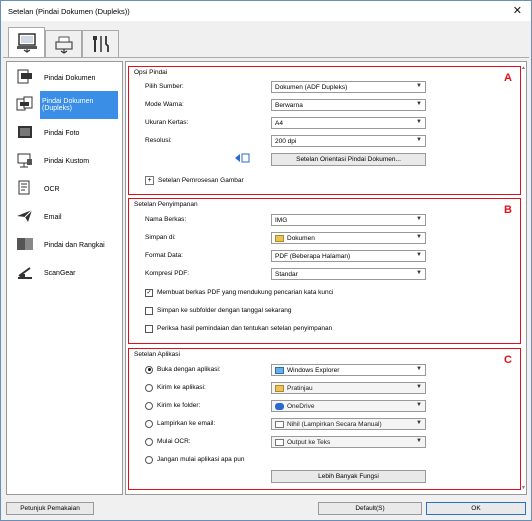 The image size is (532, 521). Describe the element at coordinates (164, 86) in the screenshot. I see `source-label: Pilih Sumber:` at that location.